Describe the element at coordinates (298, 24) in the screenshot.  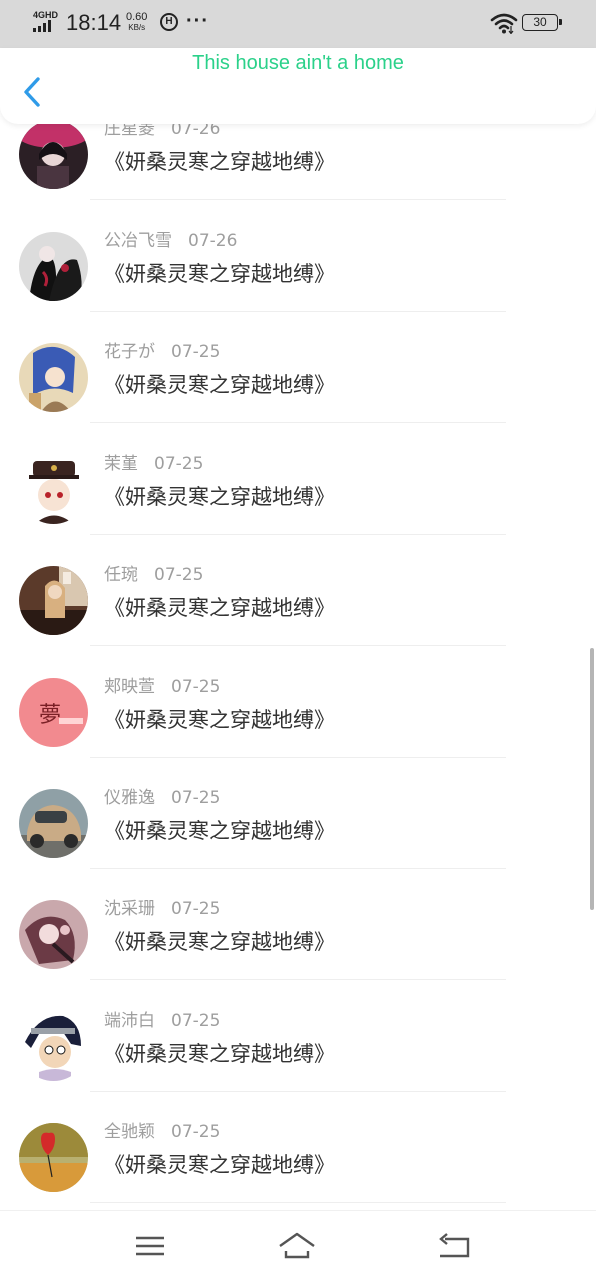
I see `status-bar: 4GHD 18:14 0.60 KB/s H ··· 30` at that location.